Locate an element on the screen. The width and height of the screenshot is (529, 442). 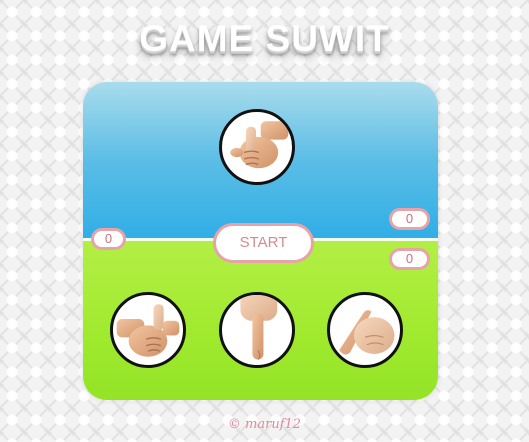
choice-index-finger-button is located at coordinates (257, 330).